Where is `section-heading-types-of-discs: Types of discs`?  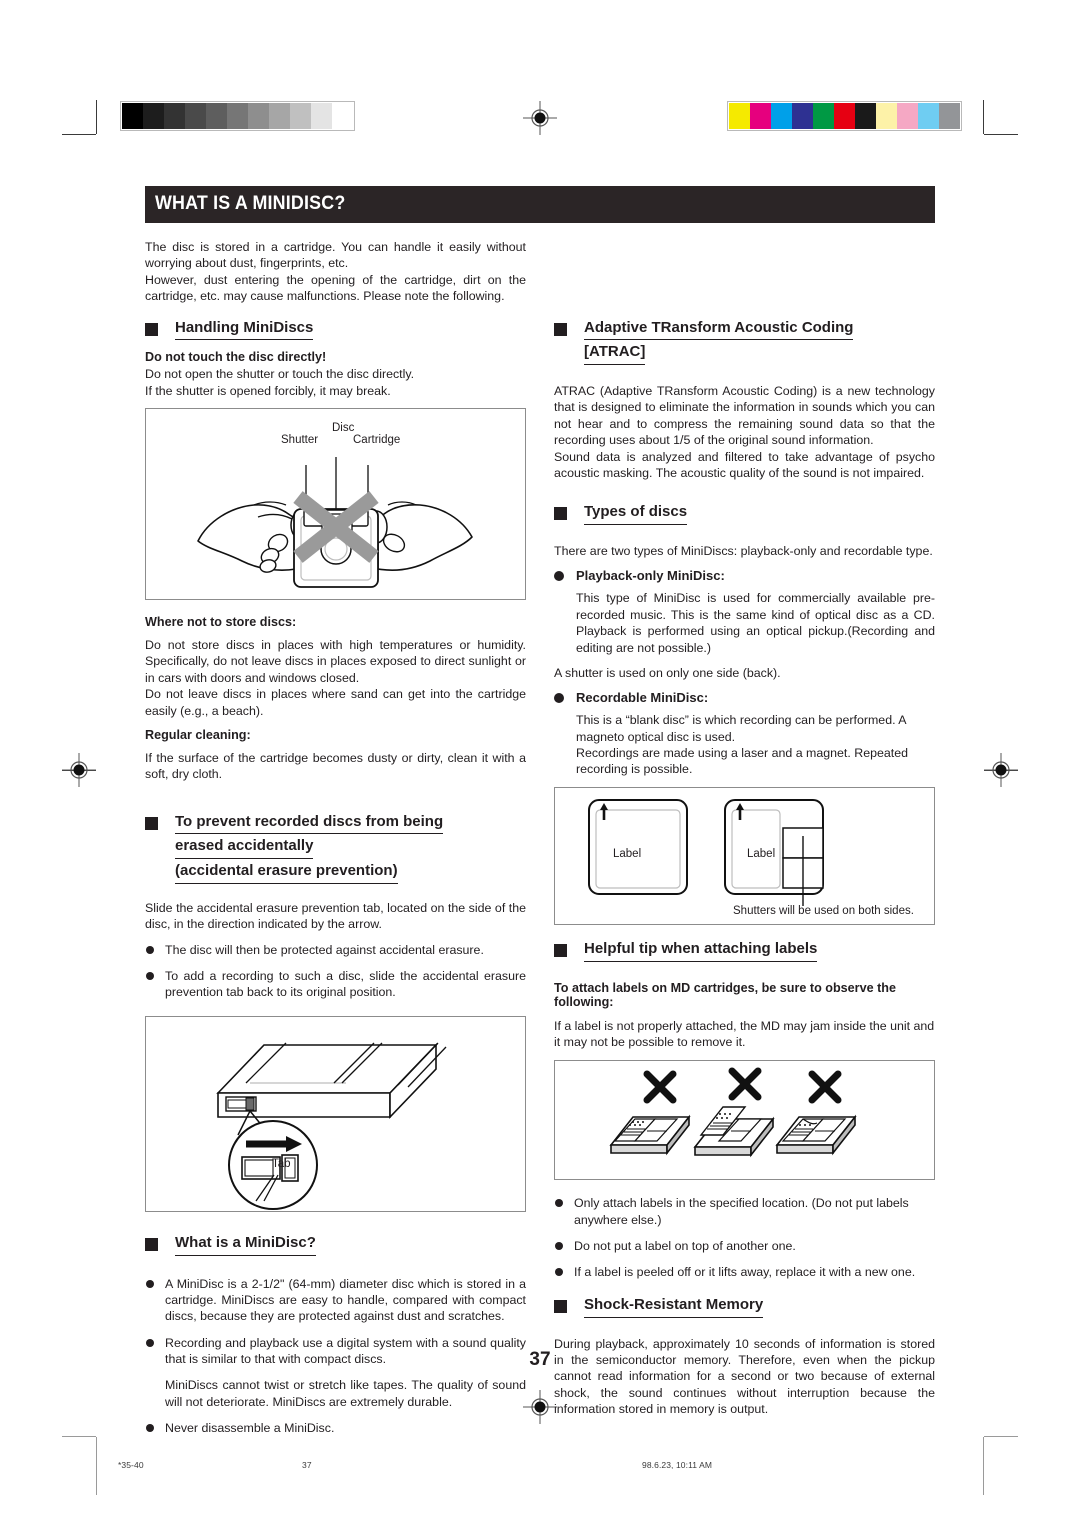 section-heading-types-of-discs: Types of discs is located at coordinates (744, 514).